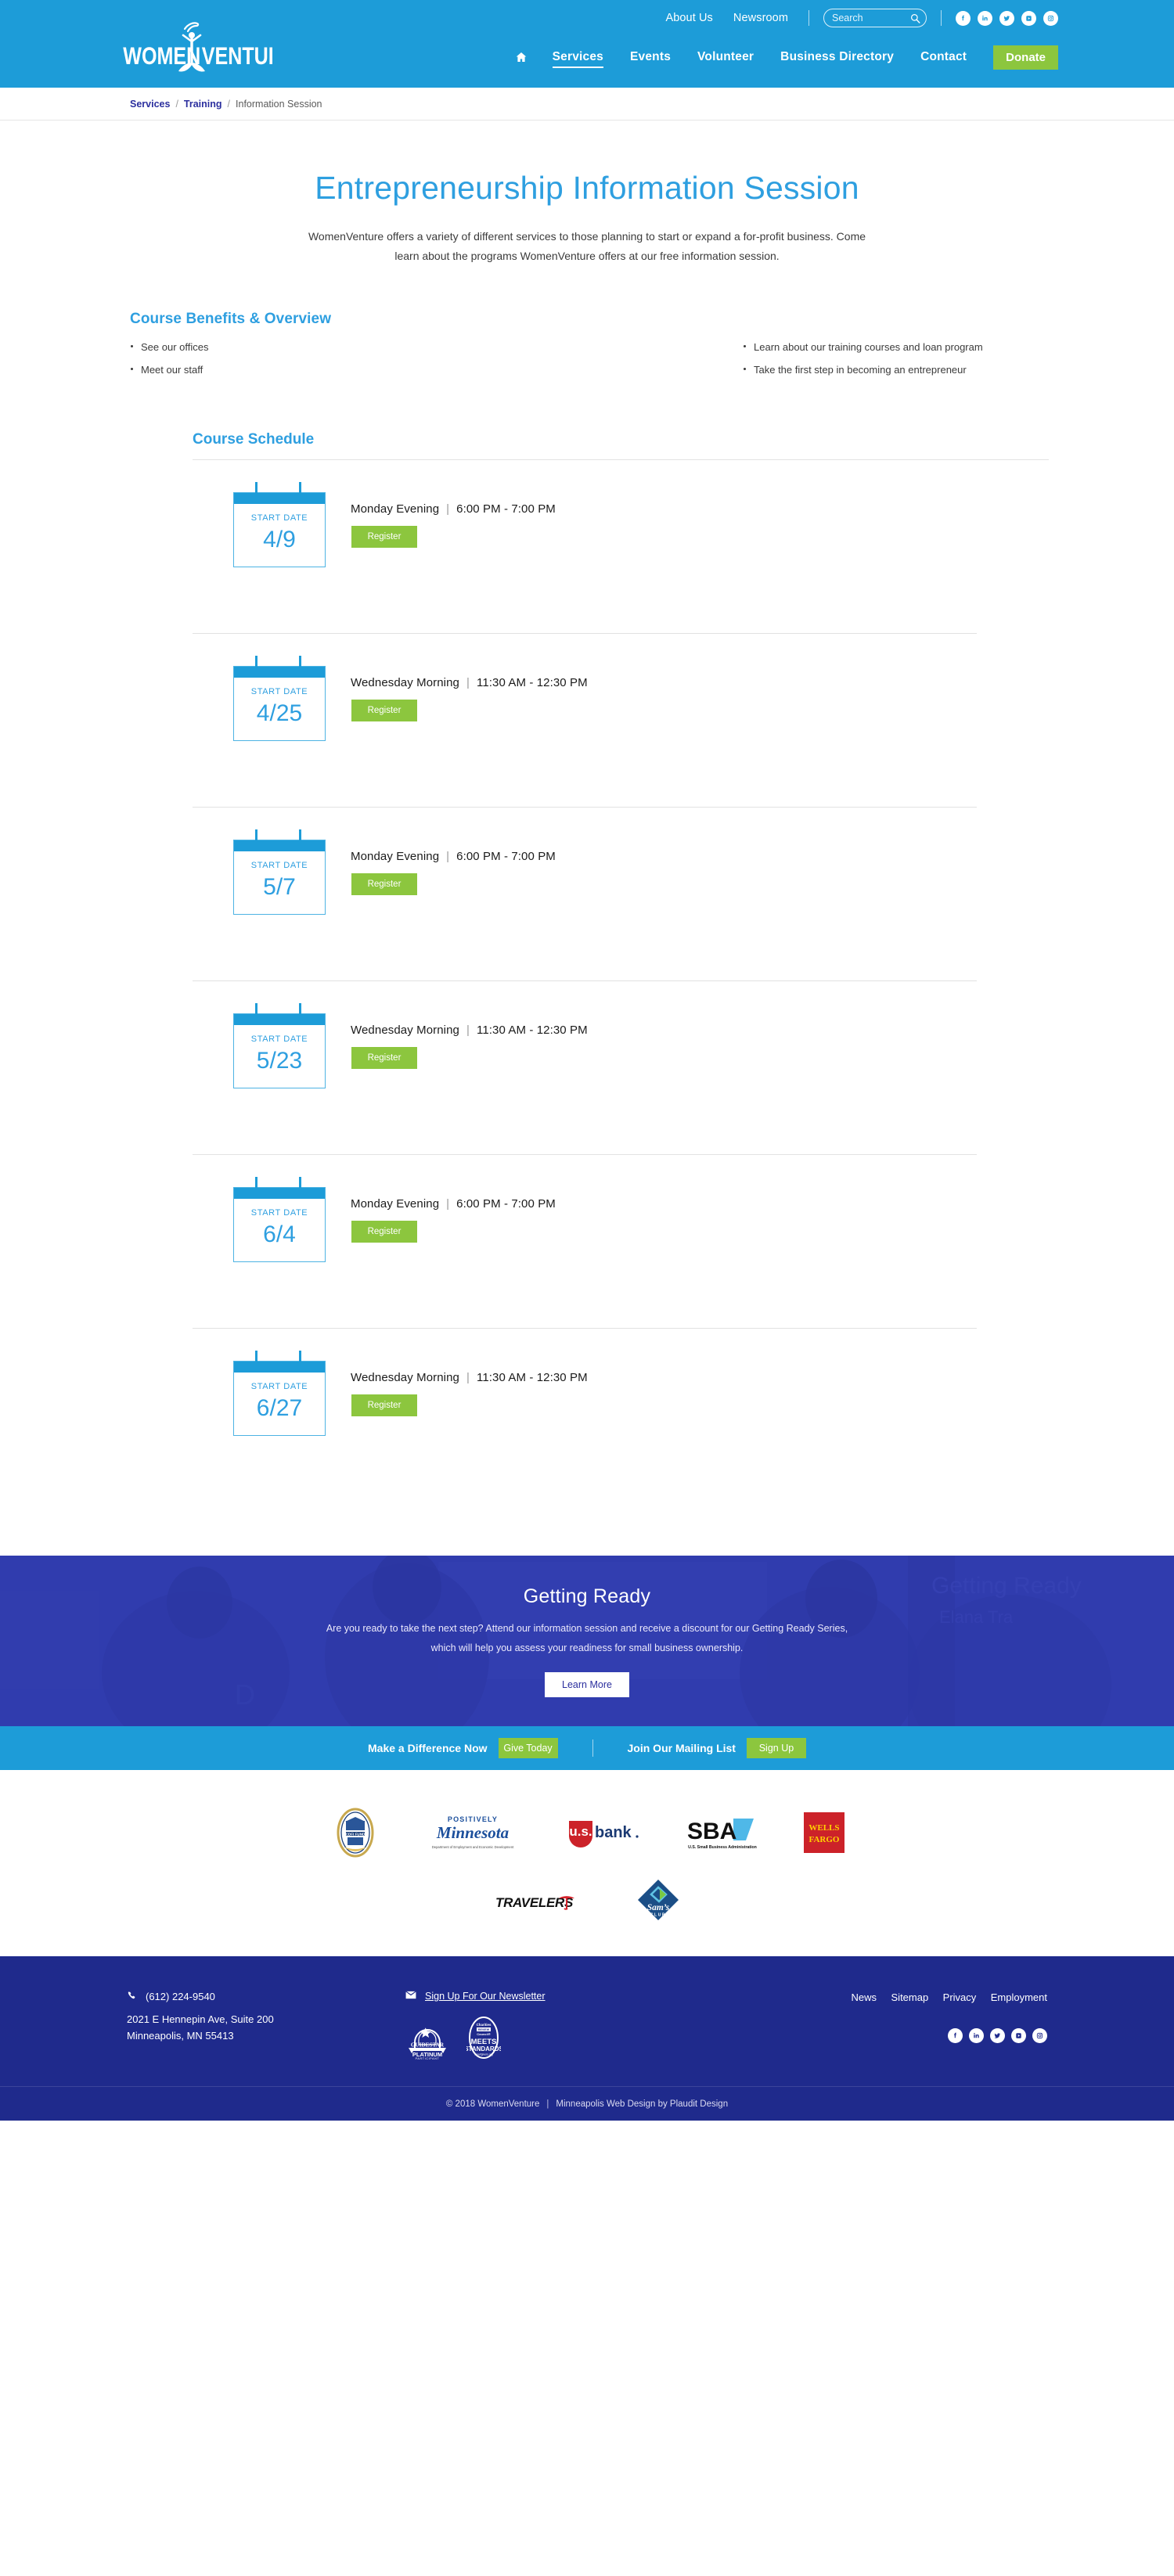 The image size is (1174, 2576). What do you see at coordinates (484, 2034) in the screenshot?
I see `svg-text: Council®` at bounding box center [484, 2034].